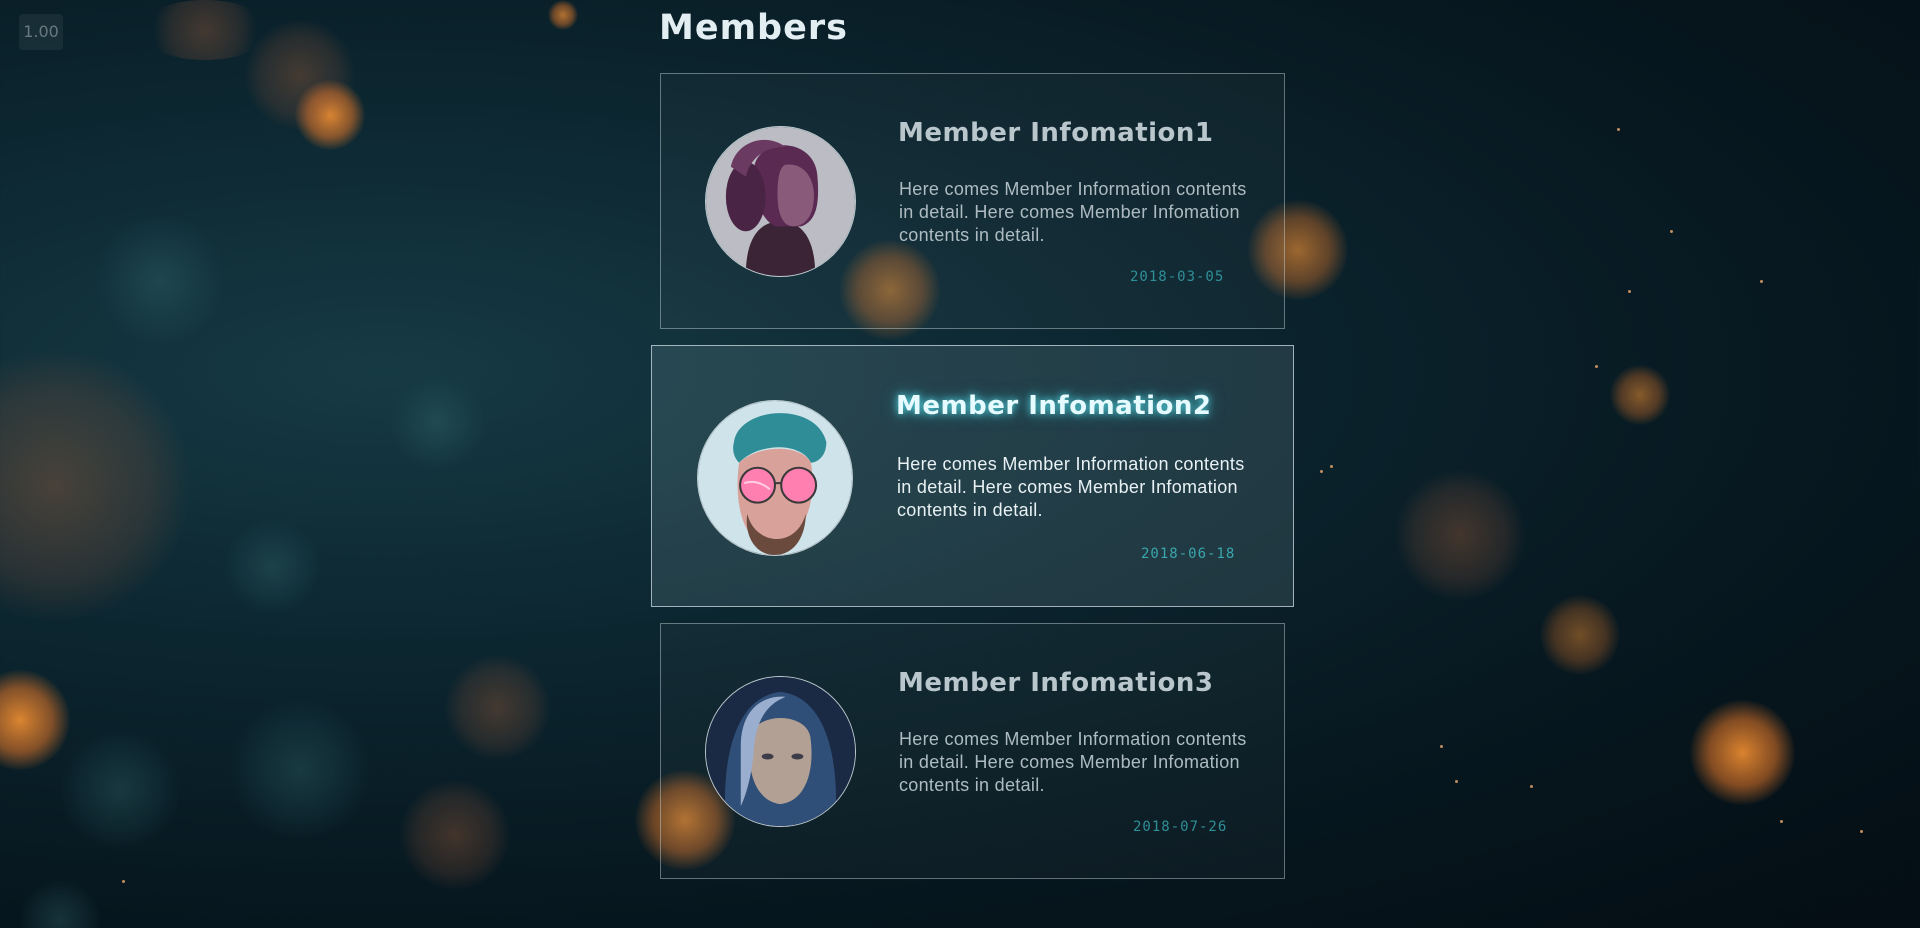  What do you see at coordinates (1056, 133) in the screenshot?
I see `member-title: Member Infomation1` at bounding box center [1056, 133].